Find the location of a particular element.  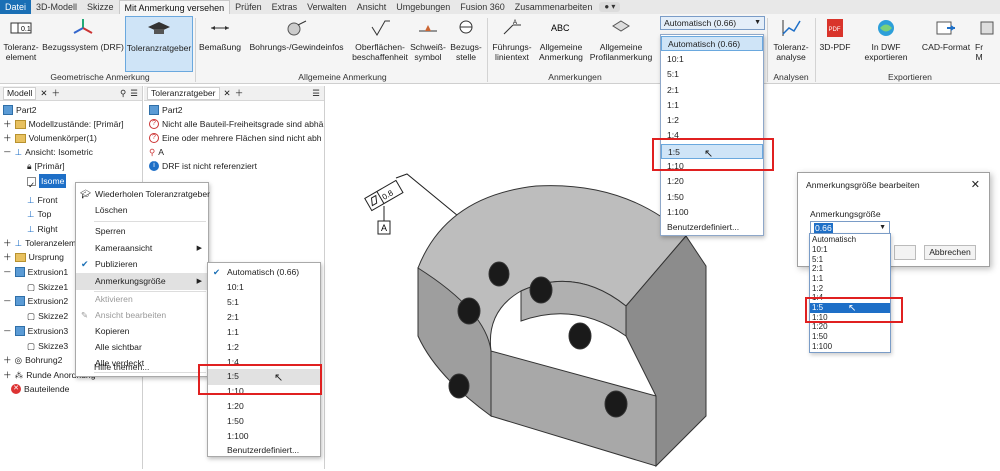

menu-anmerkungsgroesse: Anmerkungsgröße ▶ is located at coordinates (142, 281).